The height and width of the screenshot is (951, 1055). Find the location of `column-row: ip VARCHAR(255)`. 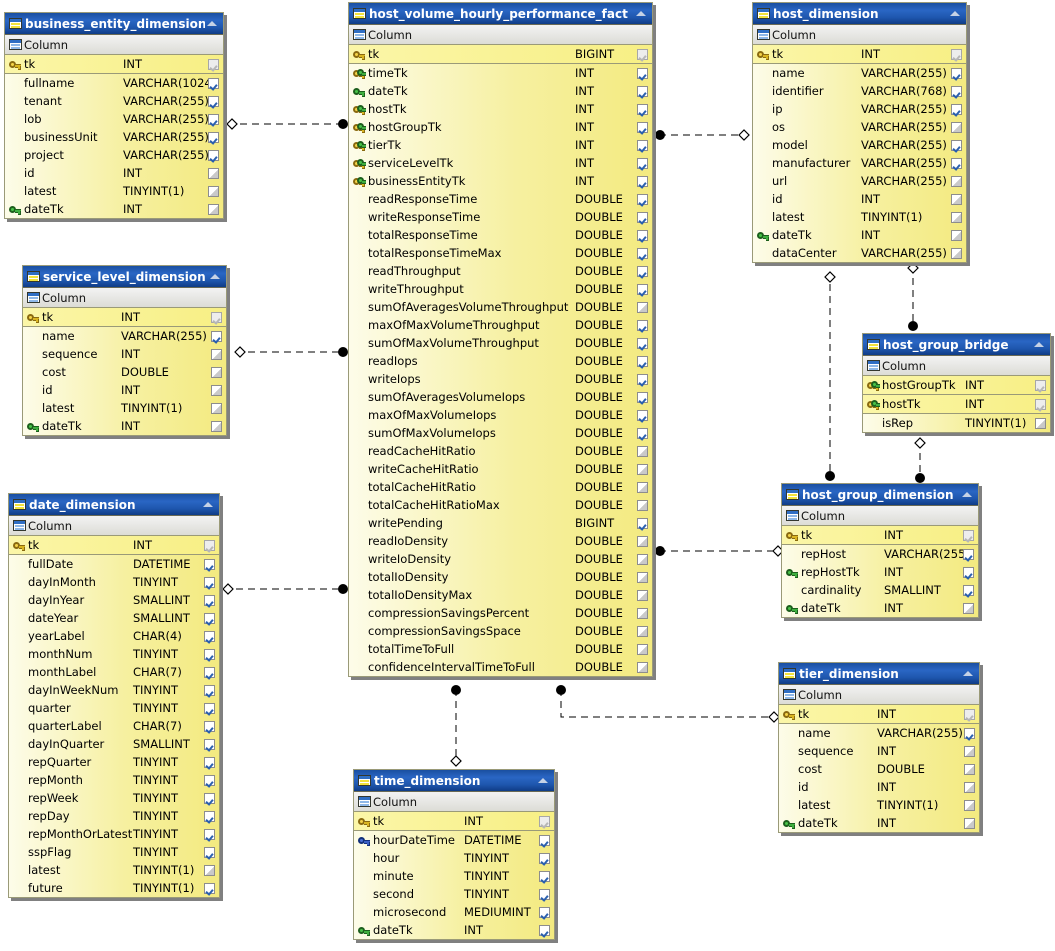

column-row: ip VARCHAR(255) is located at coordinates (859, 109).